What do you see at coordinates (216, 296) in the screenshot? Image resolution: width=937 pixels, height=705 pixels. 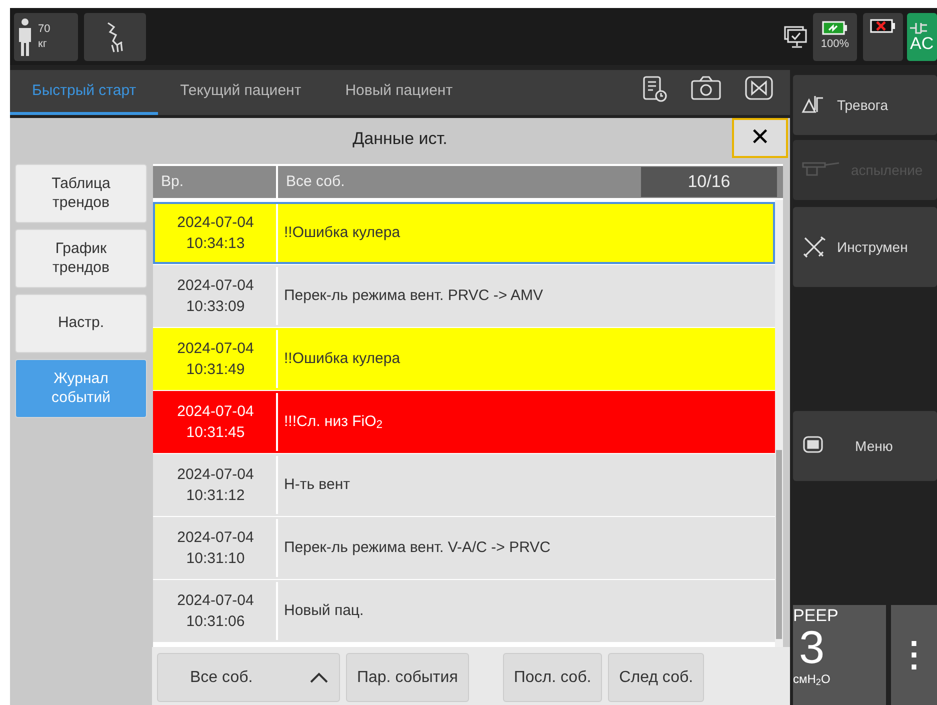 I see `time-cell: 2024-07-04 10:33:09` at bounding box center [216, 296].